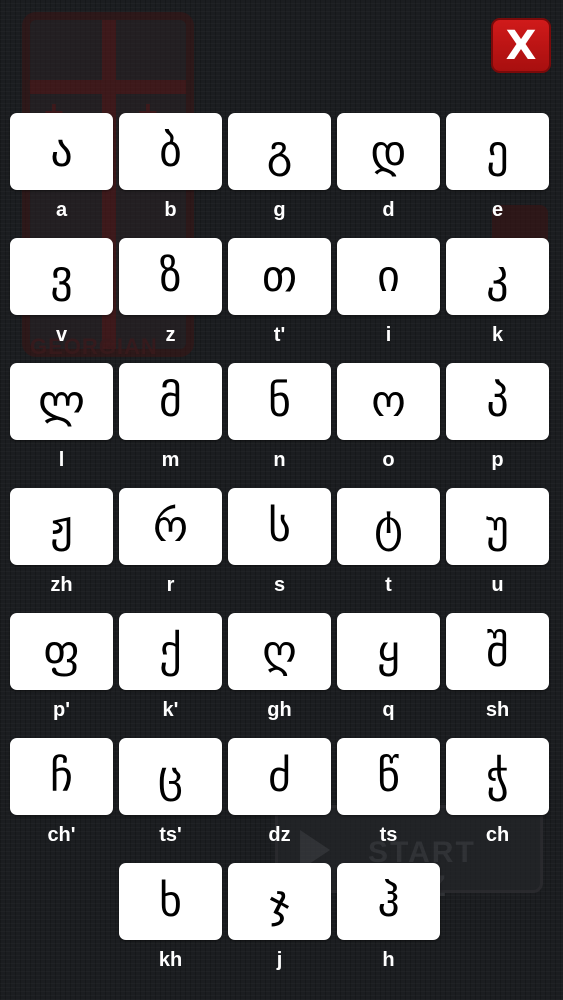 The height and width of the screenshot is (1000, 563). I want to click on transliteration-label: ts', so click(170, 835).